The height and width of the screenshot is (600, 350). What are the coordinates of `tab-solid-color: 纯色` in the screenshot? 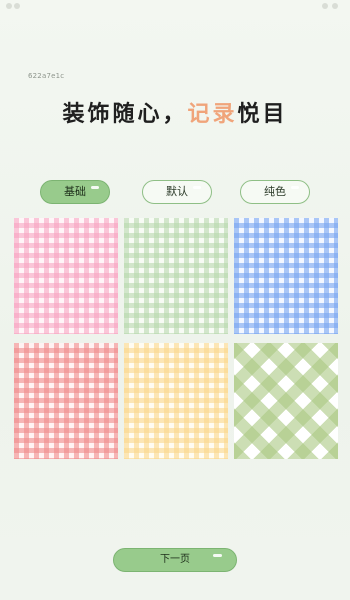 It's located at (275, 192).